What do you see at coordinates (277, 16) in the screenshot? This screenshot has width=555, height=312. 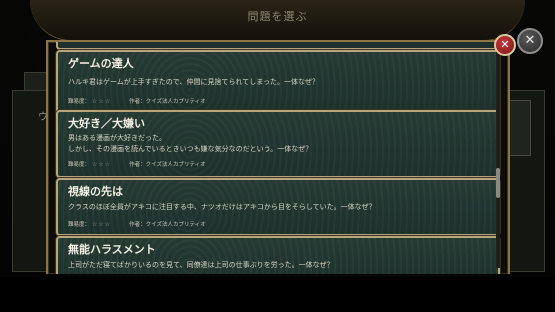 I see `page-title: 問題を選ぶ` at bounding box center [277, 16].